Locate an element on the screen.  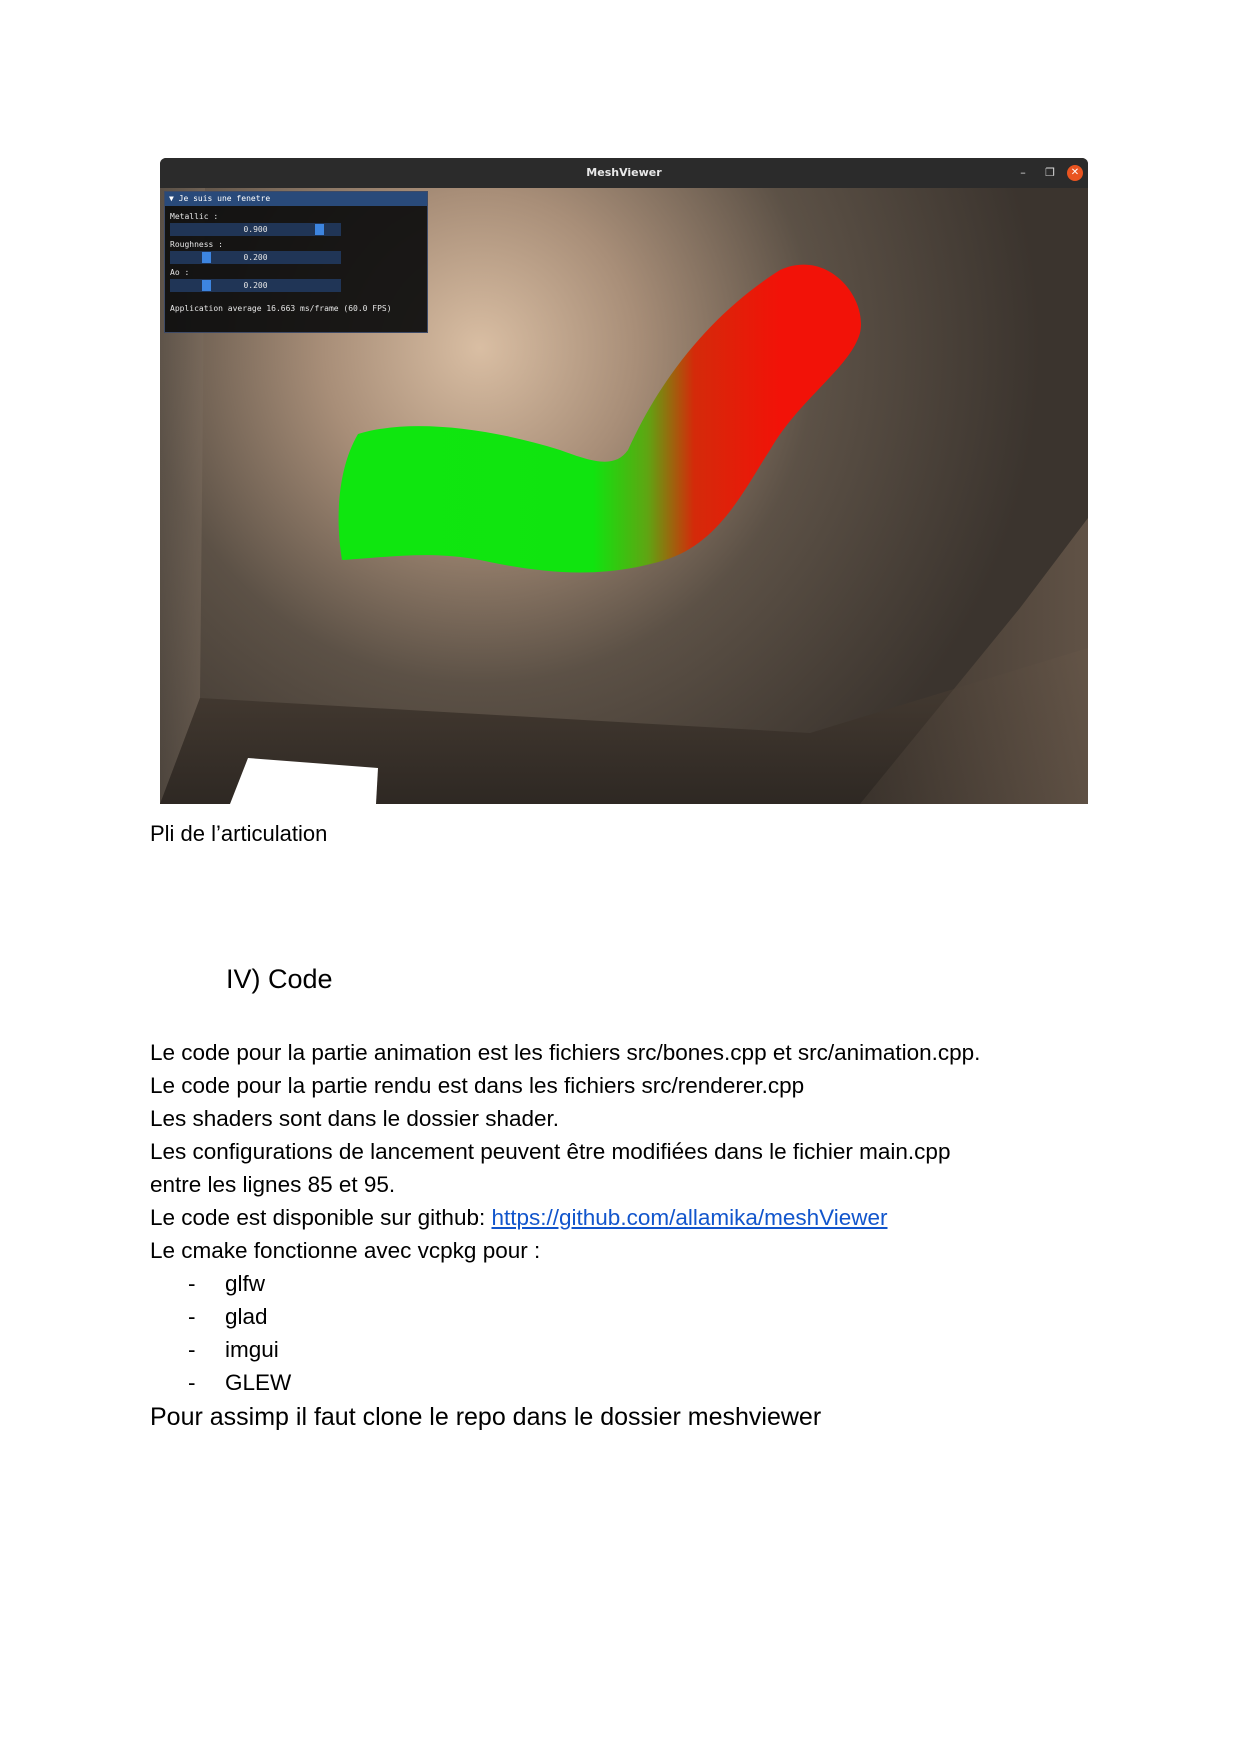
ao-label: Ao : is located at coordinates (180, 272).